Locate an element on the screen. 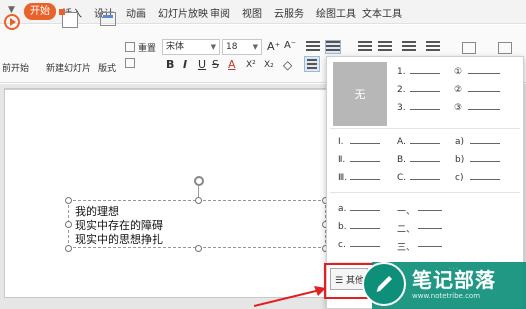 The width and height of the screenshot is (526, 309). numbering-option-label: ① is located at coordinates (458, 72).